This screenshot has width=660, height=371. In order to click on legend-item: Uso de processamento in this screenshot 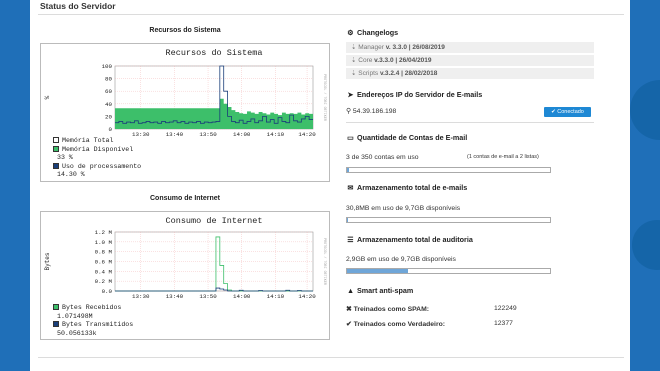, I will do `click(97, 167)`.